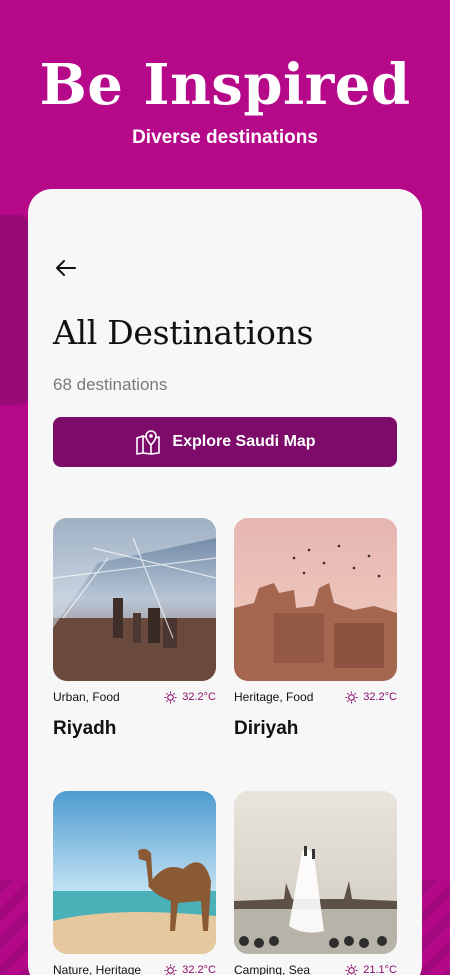 This screenshot has height=975, width=450. What do you see at coordinates (274, 697) in the screenshot?
I see `destination-tags: Heritage, Food` at bounding box center [274, 697].